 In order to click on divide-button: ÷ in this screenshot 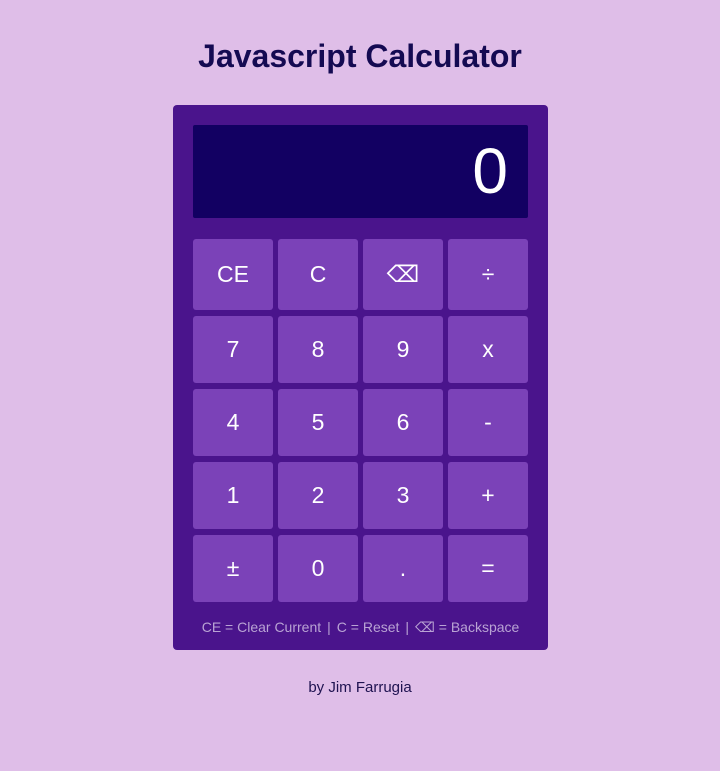, I will do `click(488, 274)`.